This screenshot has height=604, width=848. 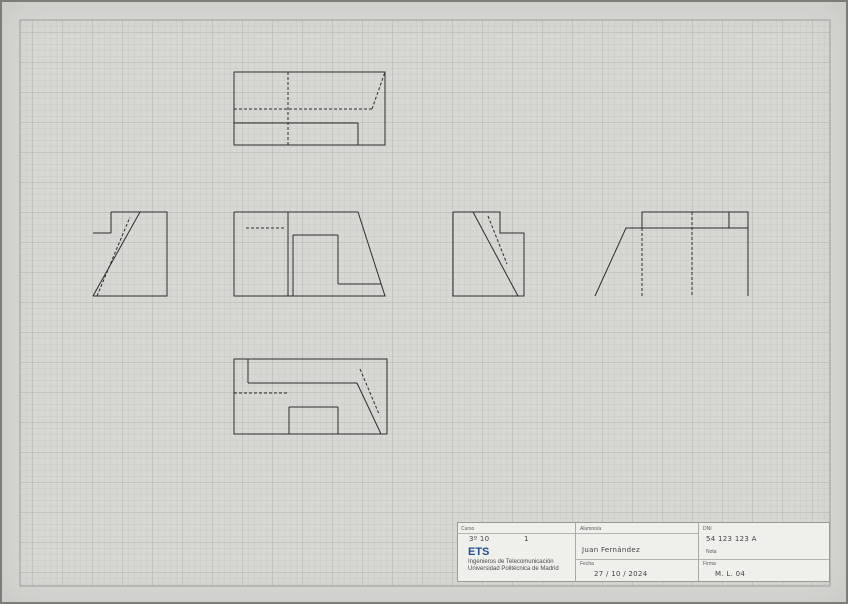 I want to click on student-name-value: Juan Fernández, so click(x=611, y=550).